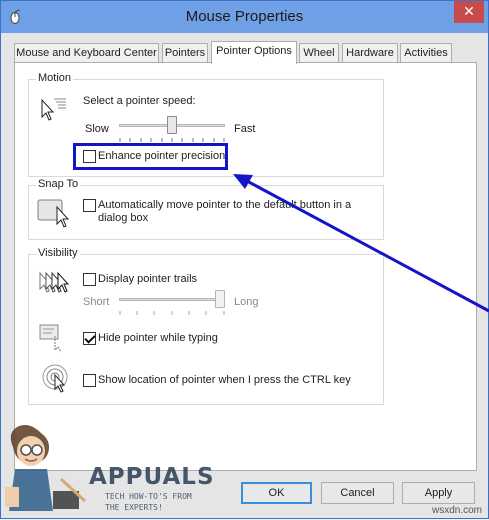 The width and height of the screenshot is (489, 520). I want to click on site-watermark: wsxdn.com, so click(456, 510).